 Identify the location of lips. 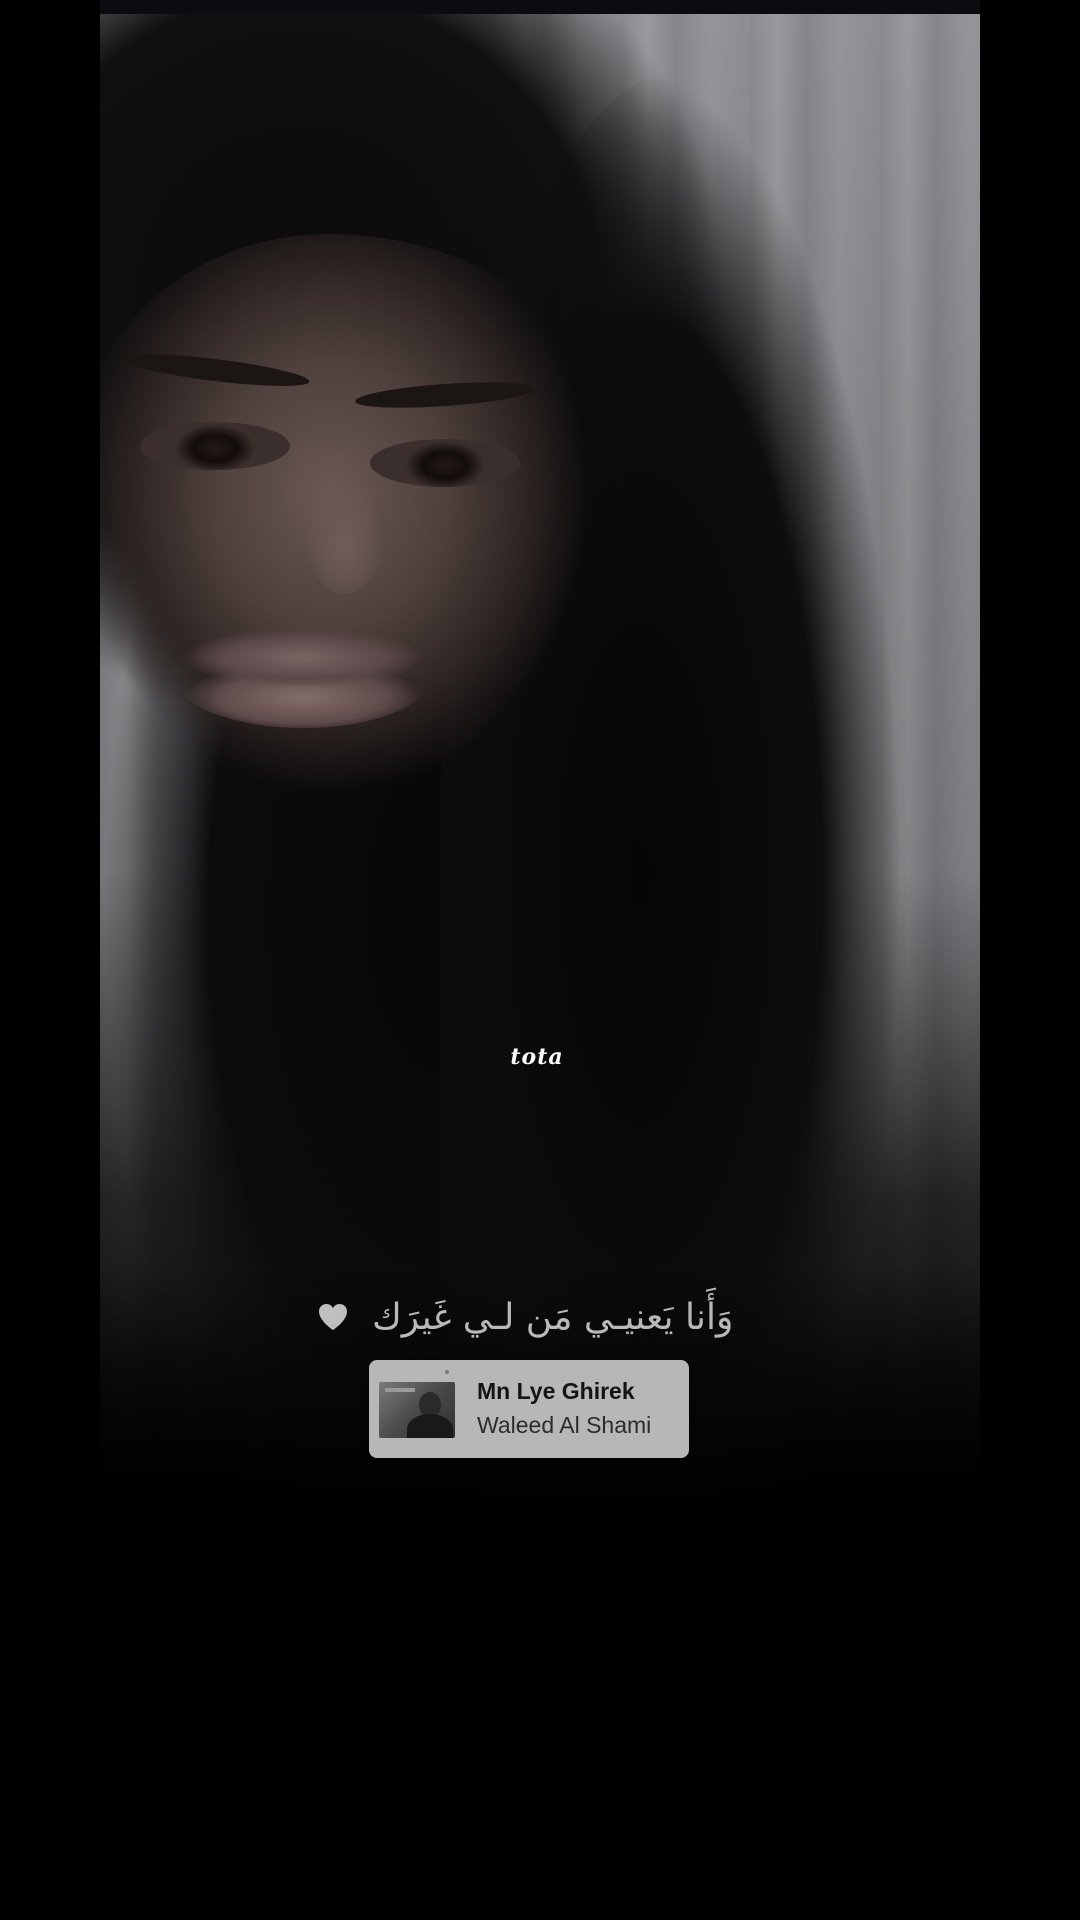
(303, 674).